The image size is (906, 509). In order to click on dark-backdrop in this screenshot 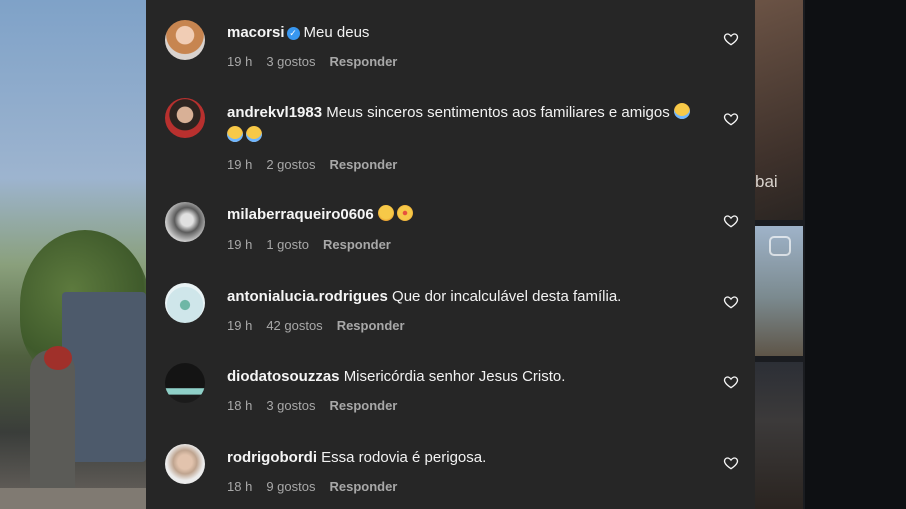, I will do `click(855, 254)`.